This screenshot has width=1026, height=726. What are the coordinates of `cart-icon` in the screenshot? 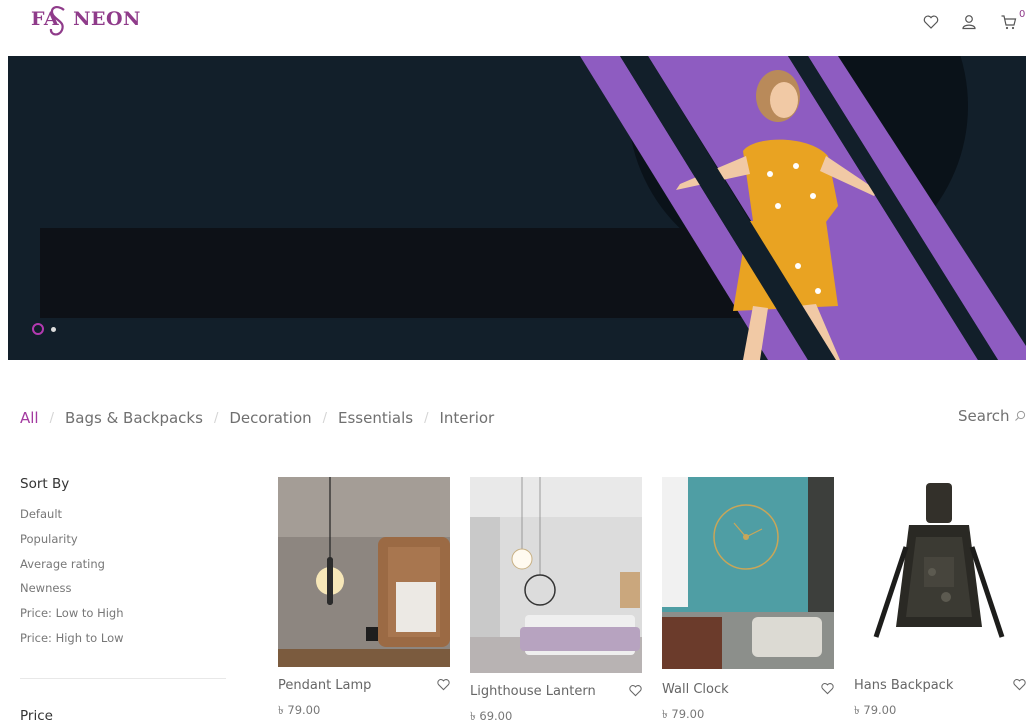 It's located at (1009, 22).